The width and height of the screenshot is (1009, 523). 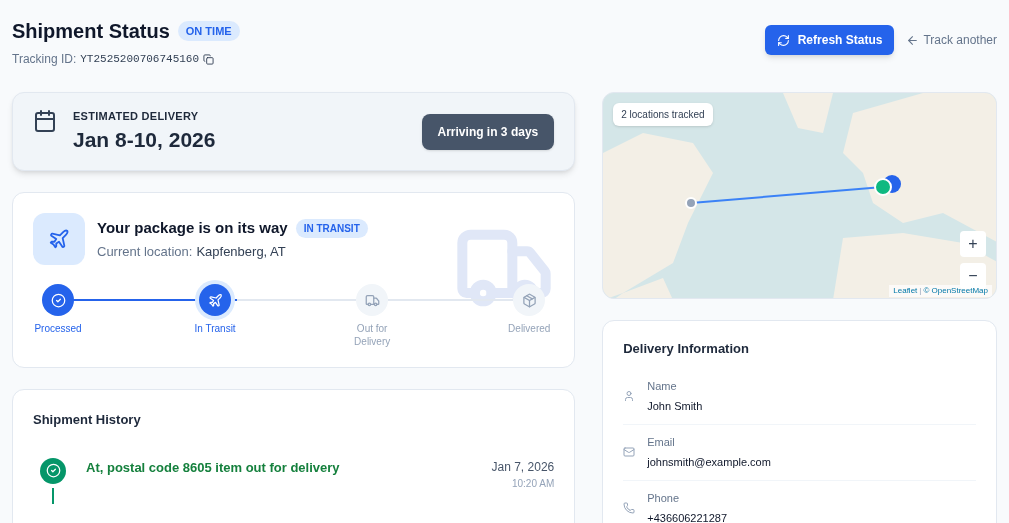 I want to click on page-title: Shipment Status, so click(x=91, y=31).